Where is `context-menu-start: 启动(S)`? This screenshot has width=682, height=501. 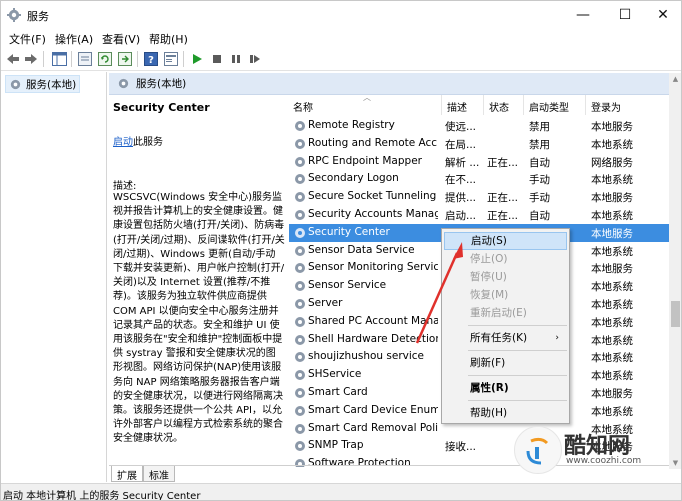 context-menu-start: 启动(S) is located at coordinates (505, 241).